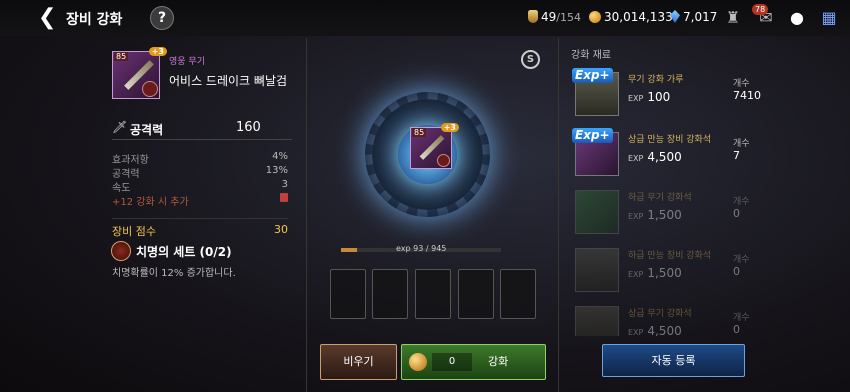 This screenshot has height=392, width=850. What do you see at coordinates (554, 17) in the screenshot?
I see `stamina-counter: 49/154` at bounding box center [554, 17].